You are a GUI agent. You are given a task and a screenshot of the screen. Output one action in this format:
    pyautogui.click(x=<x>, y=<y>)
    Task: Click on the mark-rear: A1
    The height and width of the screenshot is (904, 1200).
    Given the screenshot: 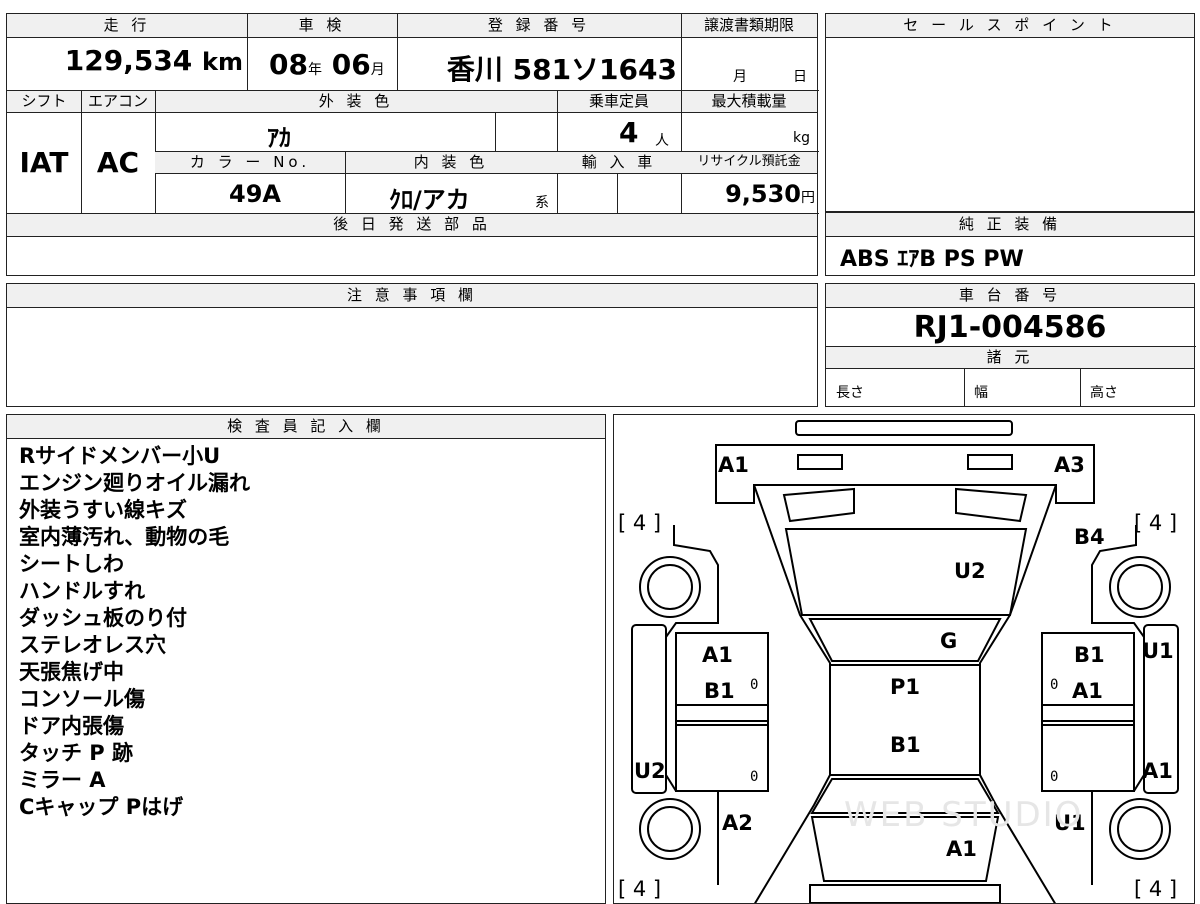 What is the action you would take?
    pyautogui.click(x=961, y=849)
    